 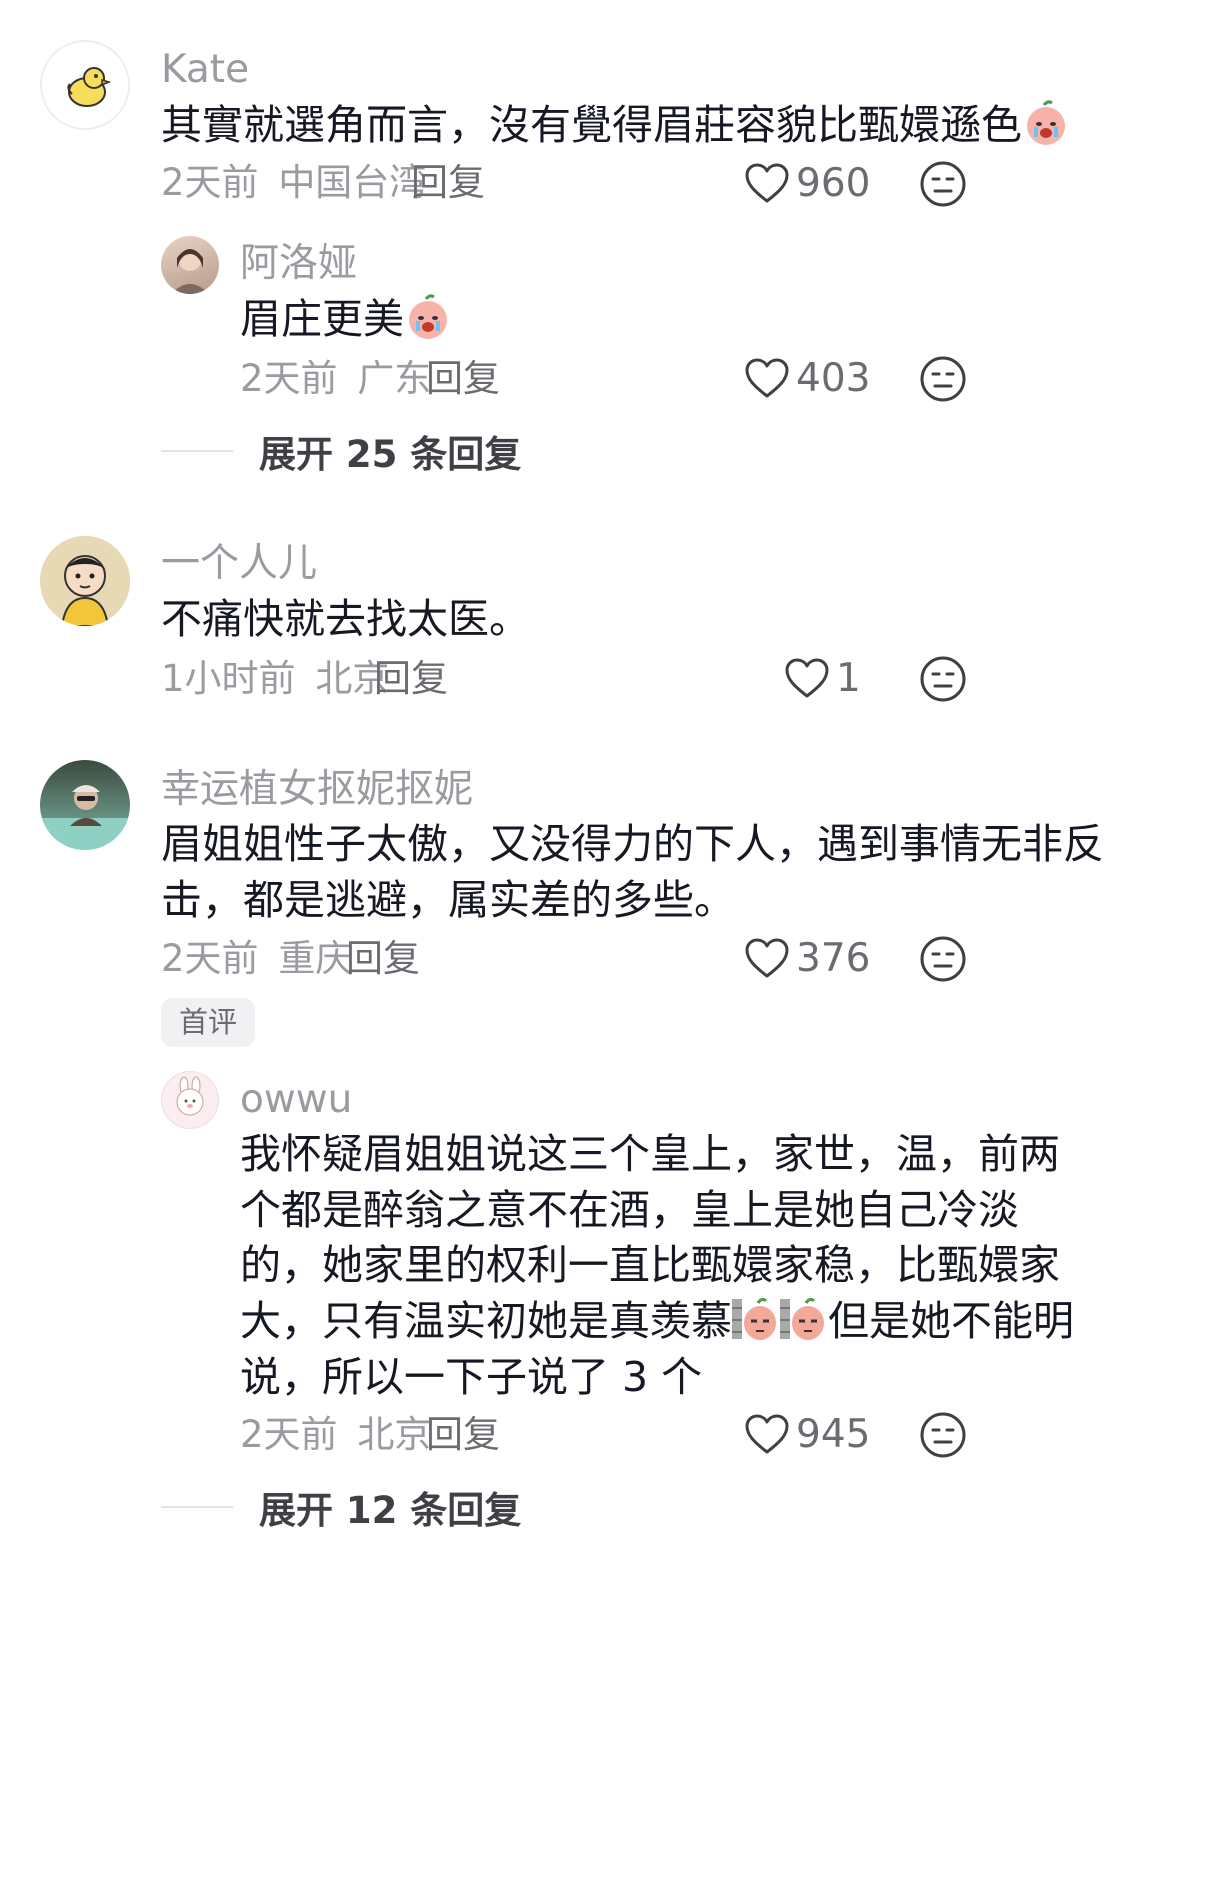 I want to click on expand-replies-label: 展开 25 条回复, so click(x=390, y=454).